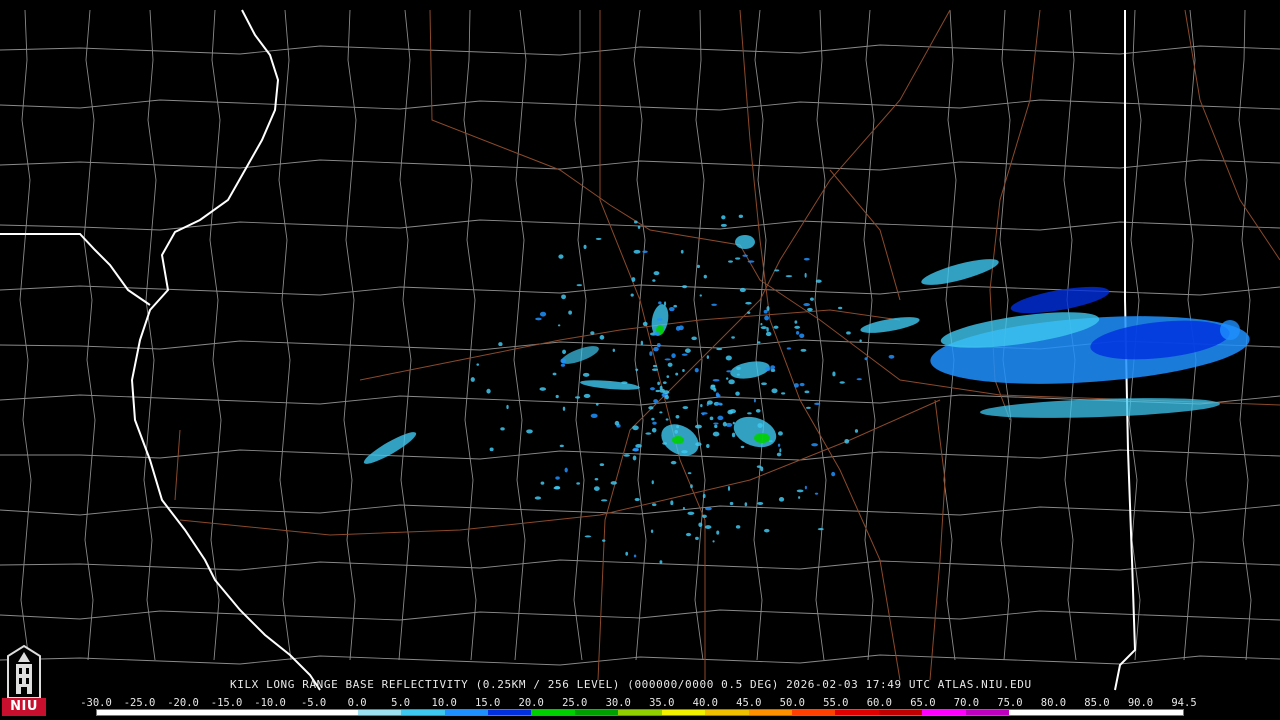 The height and width of the screenshot is (720, 1280). I want to click on scale-label: 35.0, so click(662, 703).